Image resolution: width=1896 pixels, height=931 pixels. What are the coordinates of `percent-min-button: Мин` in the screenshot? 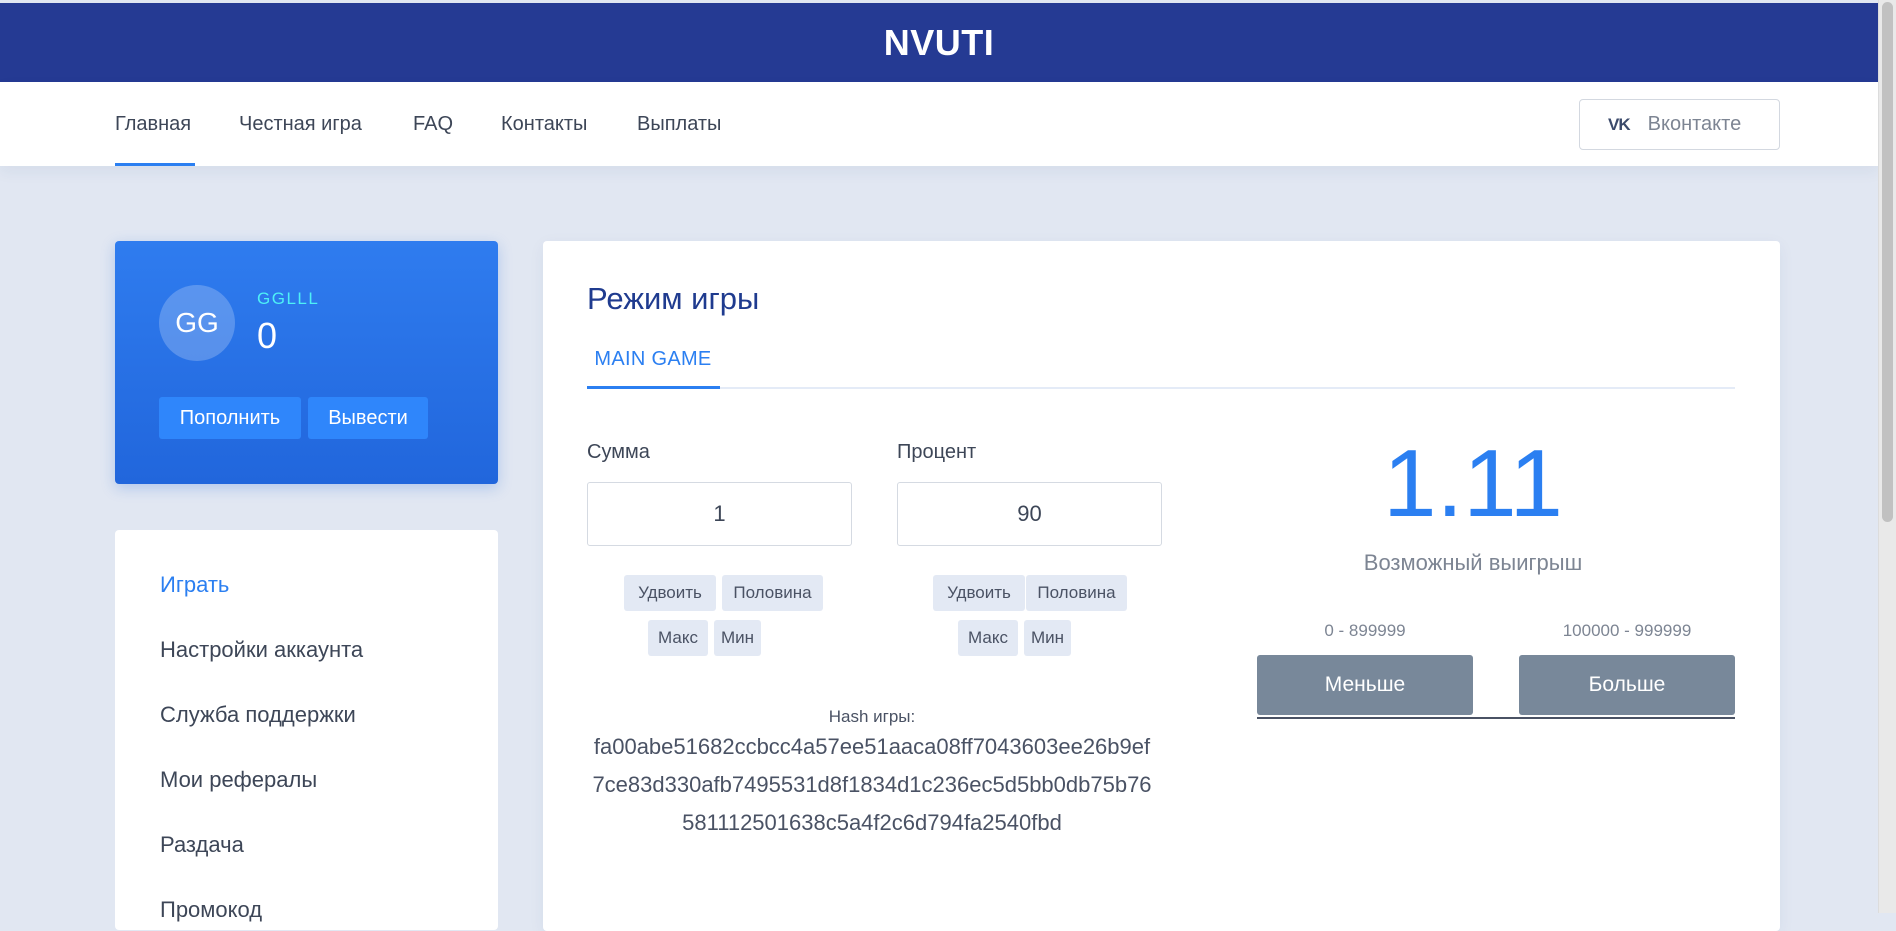 It's located at (1047, 638).